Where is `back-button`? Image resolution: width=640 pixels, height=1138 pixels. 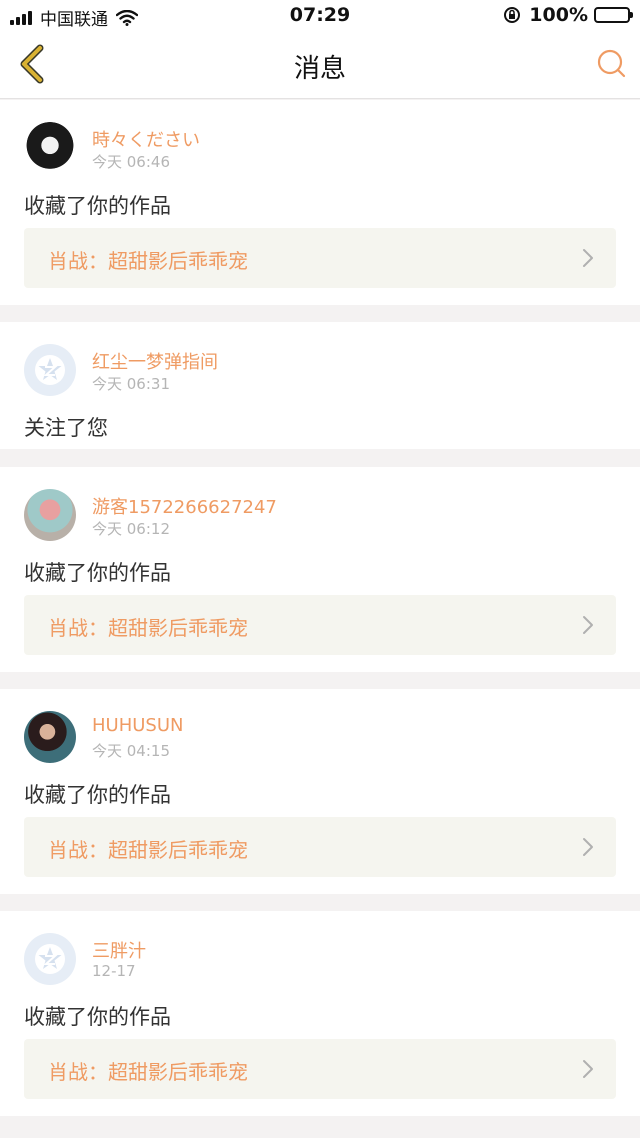 back-button is located at coordinates (32, 64).